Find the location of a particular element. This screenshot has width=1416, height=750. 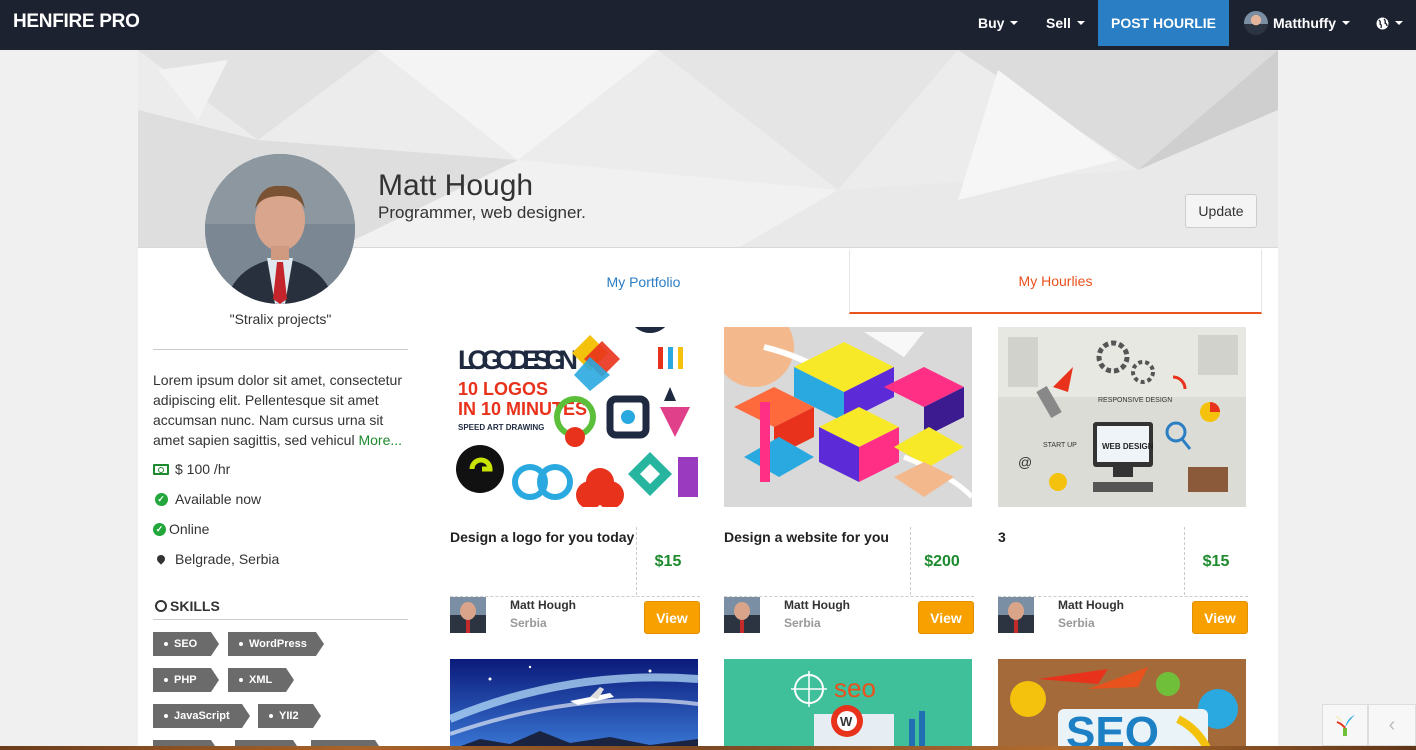

profile-title: Programmer, web designer. is located at coordinates (482, 212).